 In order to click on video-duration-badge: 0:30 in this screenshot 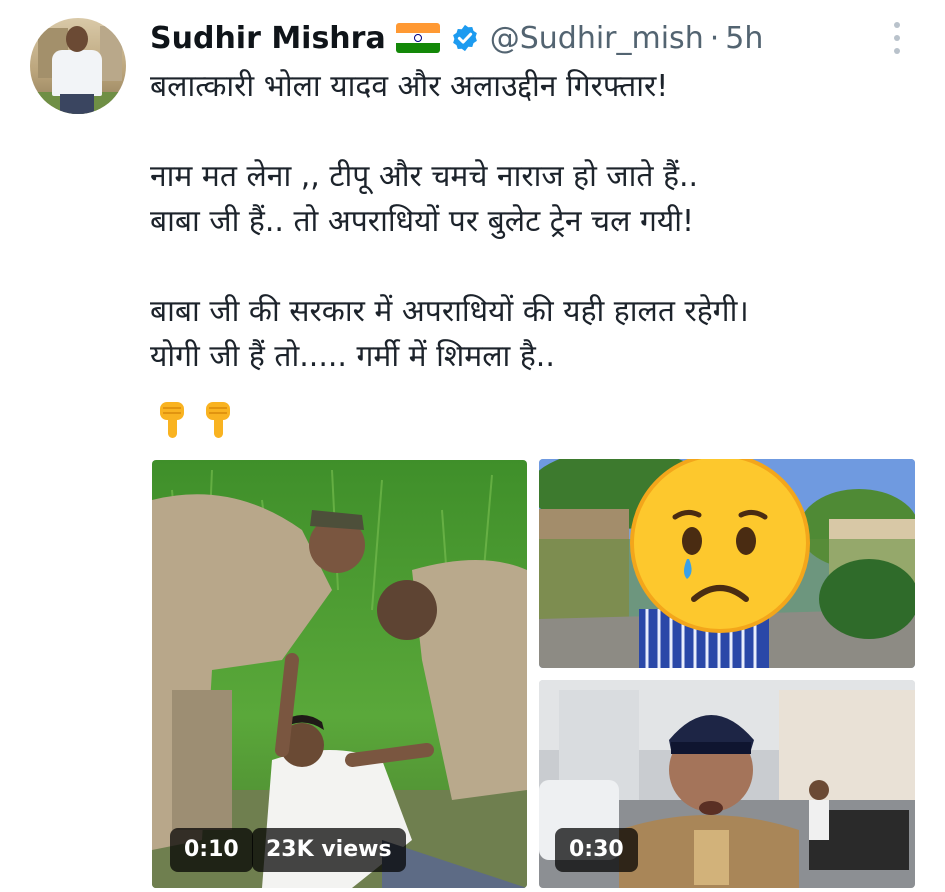, I will do `click(596, 850)`.